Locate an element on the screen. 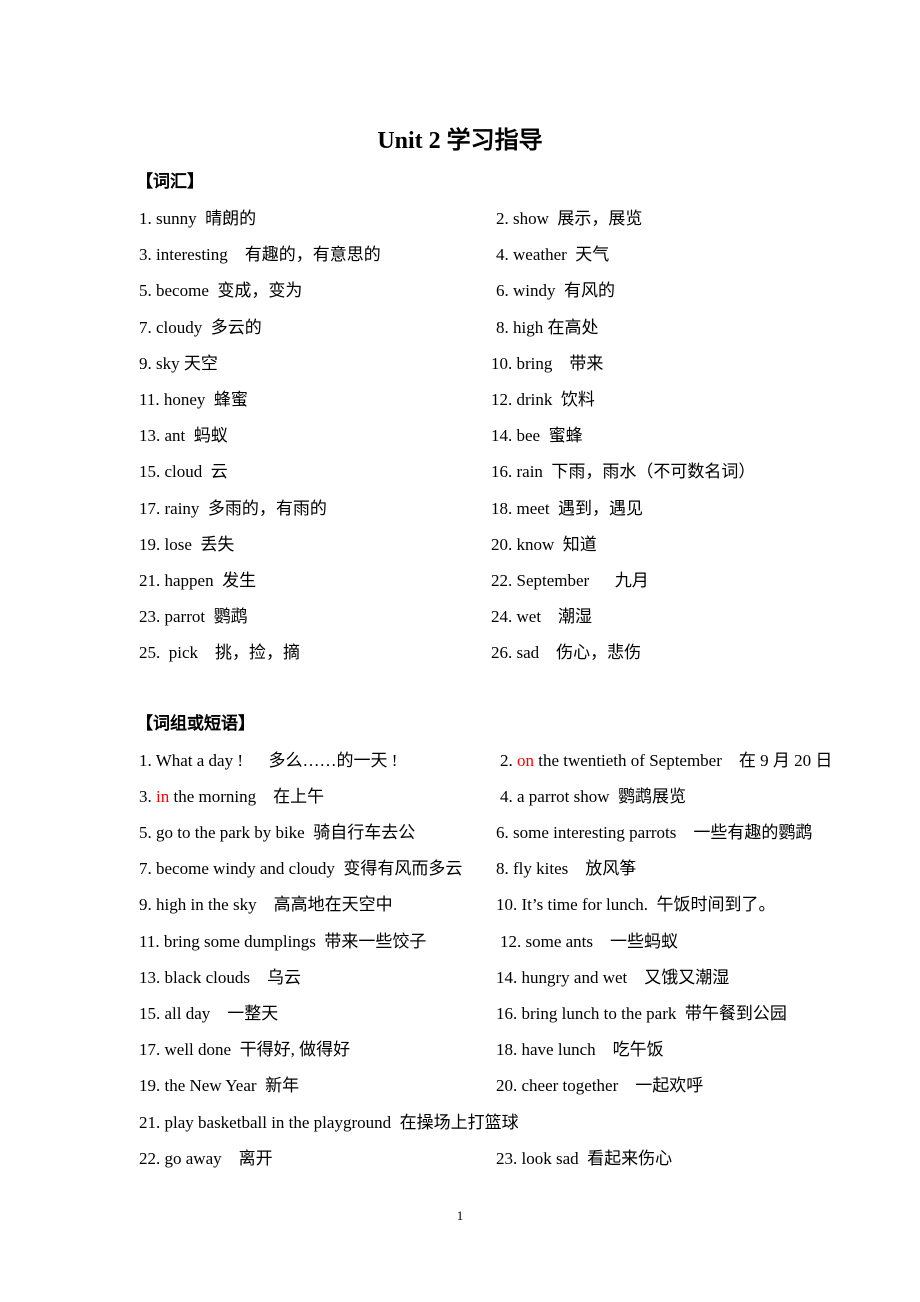 The image size is (920, 1302). phrase-item: 3. in the morning 在上午 is located at coordinates (231, 794).